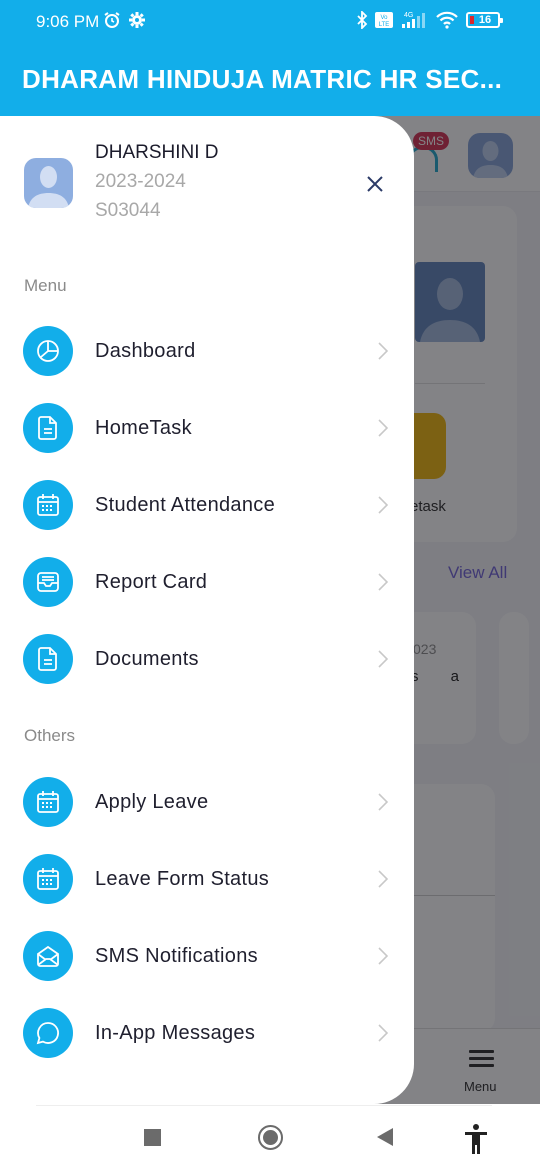 This screenshot has width=540, height=1170. Describe the element at coordinates (175, 1032) in the screenshot. I see `menu-item-label: In-App Messages` at that location.